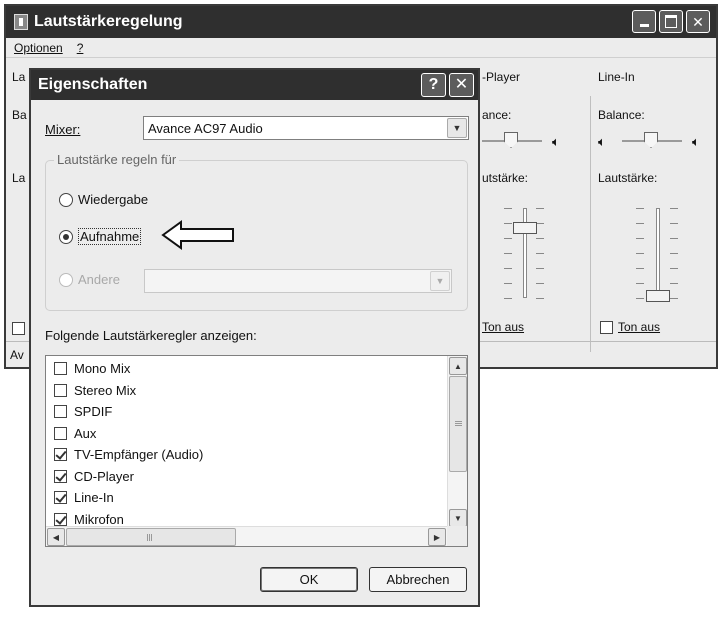  I want to click on volume-slider, so click(658, 253).